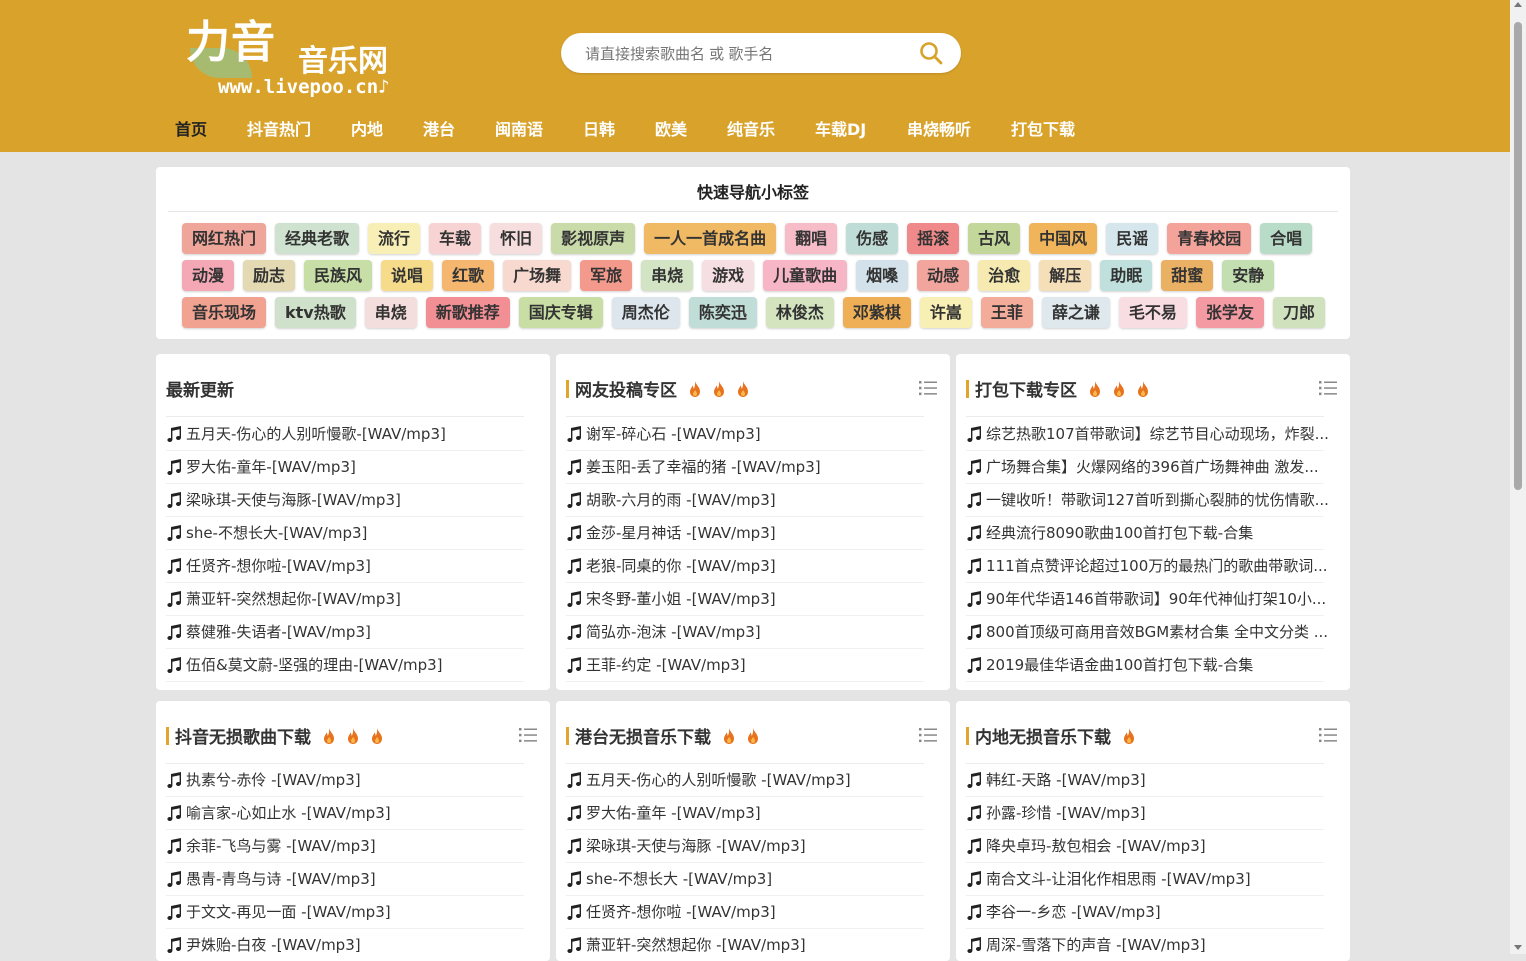 The width and height of the screenshot is (1526, 961). I want to click on song-list-item: 金莎-星月神话 -[WAV/mp3], so click(751, 532).